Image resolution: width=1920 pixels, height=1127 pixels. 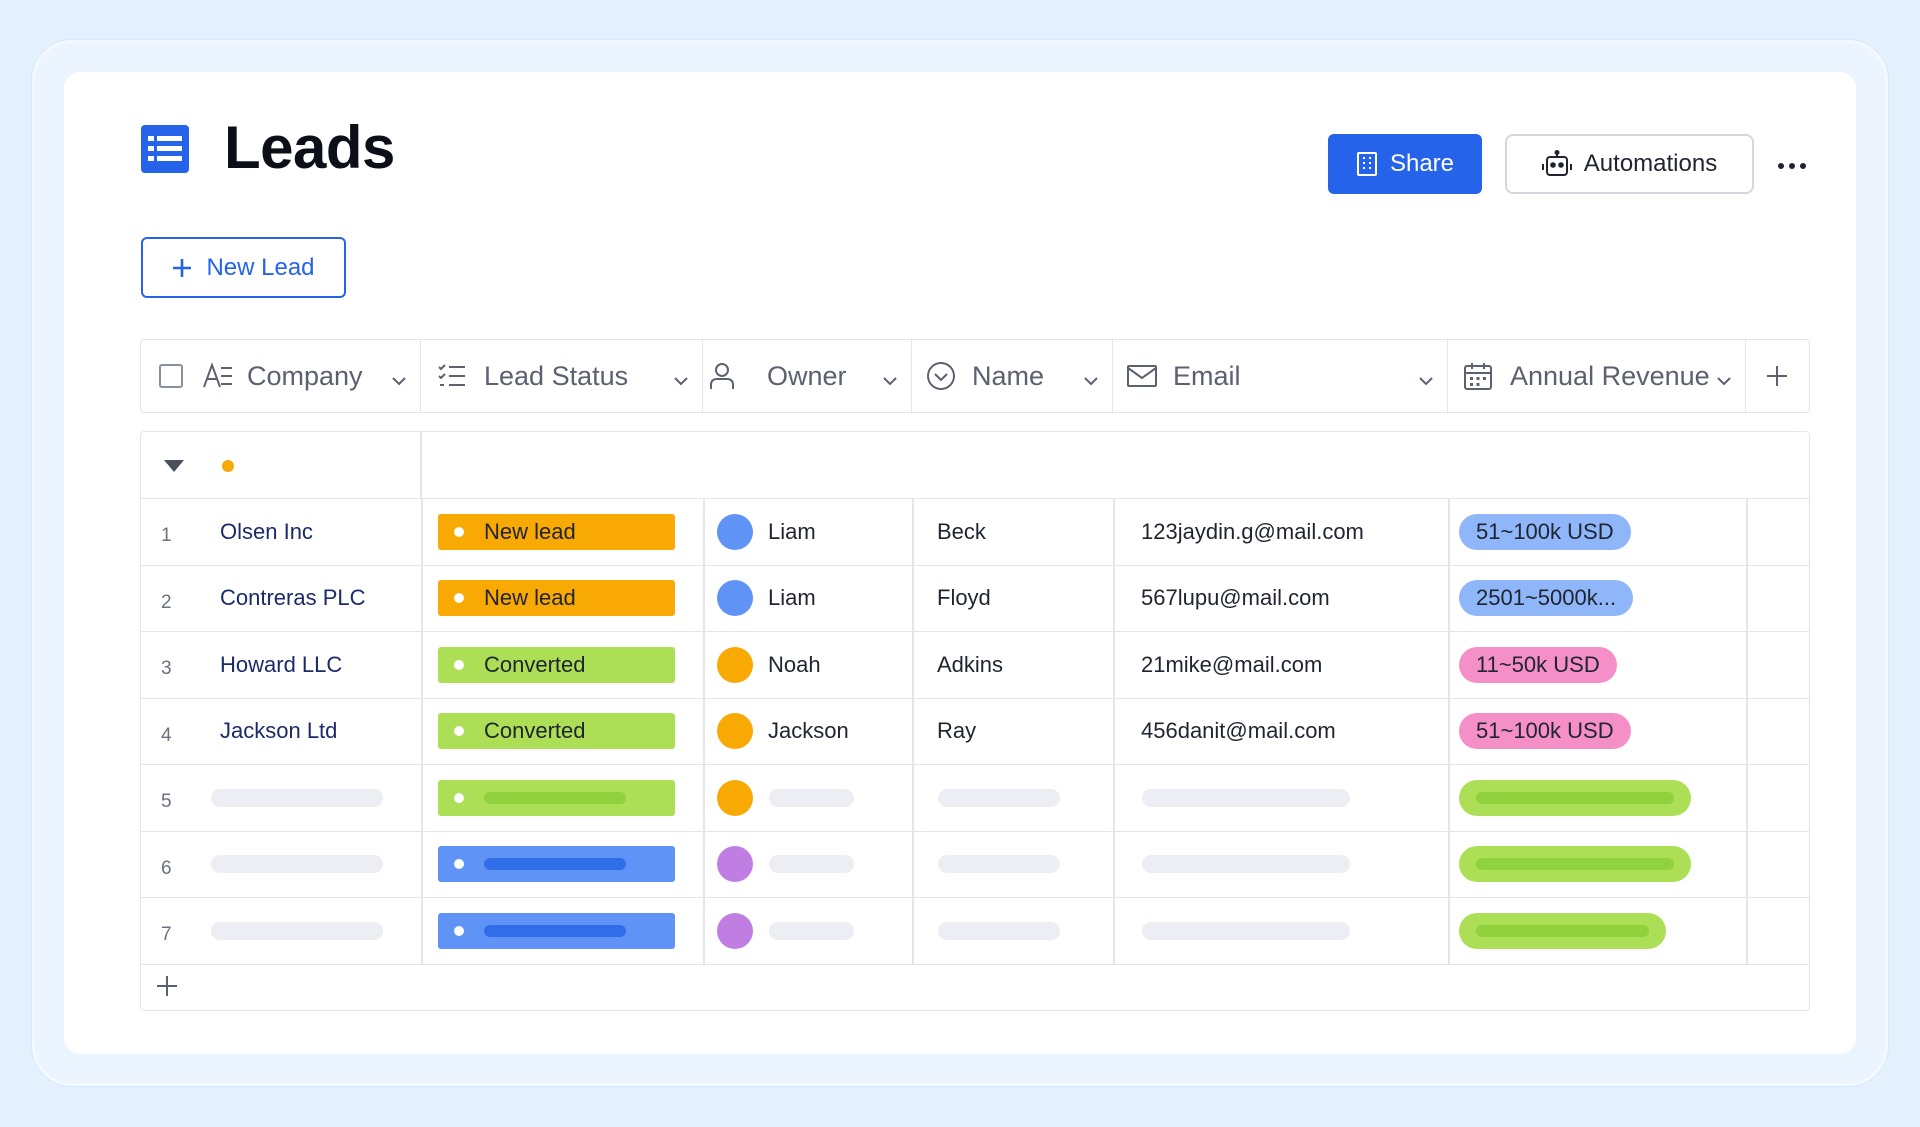 I want to click on name-cell: Beck, so click(x=961, y=532).